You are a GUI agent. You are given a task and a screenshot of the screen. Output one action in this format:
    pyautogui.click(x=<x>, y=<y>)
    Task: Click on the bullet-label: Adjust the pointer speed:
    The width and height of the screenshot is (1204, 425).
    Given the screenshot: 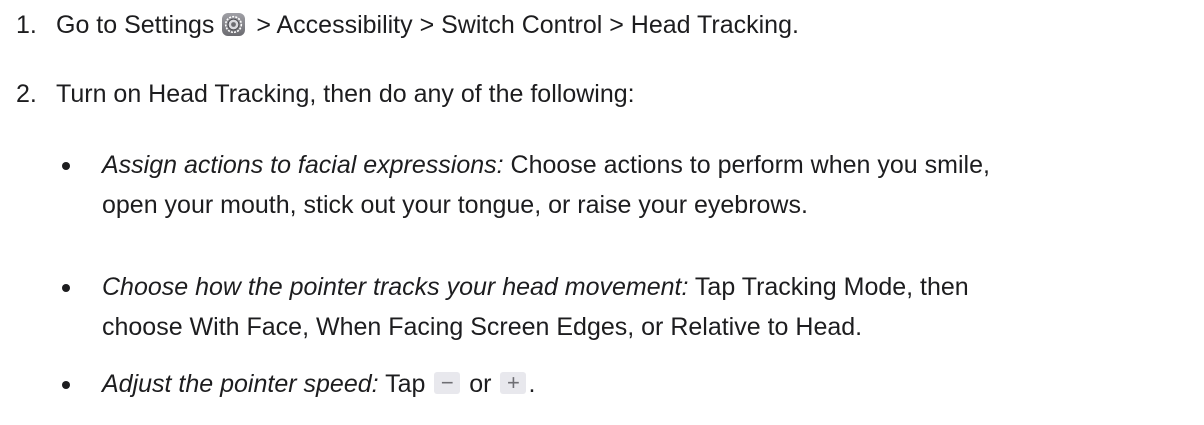 What is the action you would take?
    pyautogui.click(x=240, y=384)
    